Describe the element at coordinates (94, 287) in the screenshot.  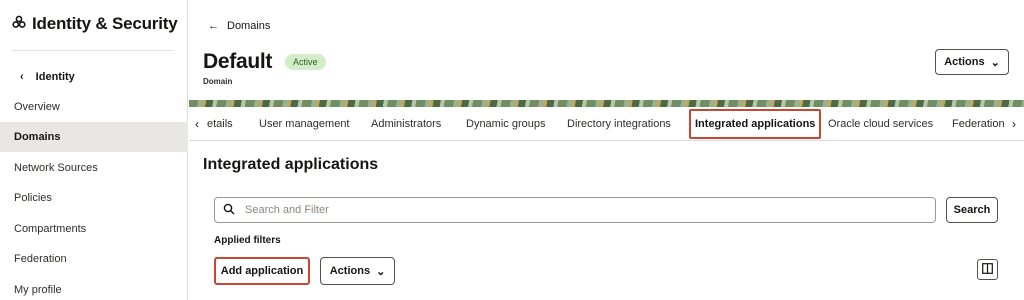
I see `sidebar-item-my-profile: My profile` at that location.